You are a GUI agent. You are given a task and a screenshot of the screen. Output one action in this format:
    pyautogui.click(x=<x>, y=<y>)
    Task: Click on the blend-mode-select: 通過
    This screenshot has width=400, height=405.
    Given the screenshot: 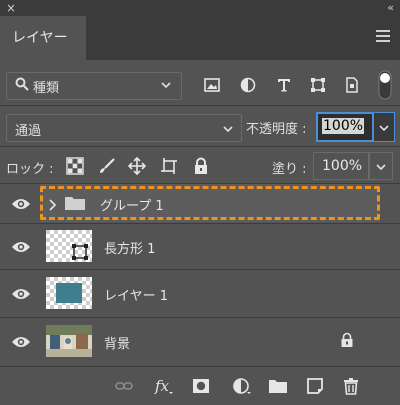 What is the action you would take?
    pyautogui.click(x=124, y=128)
    